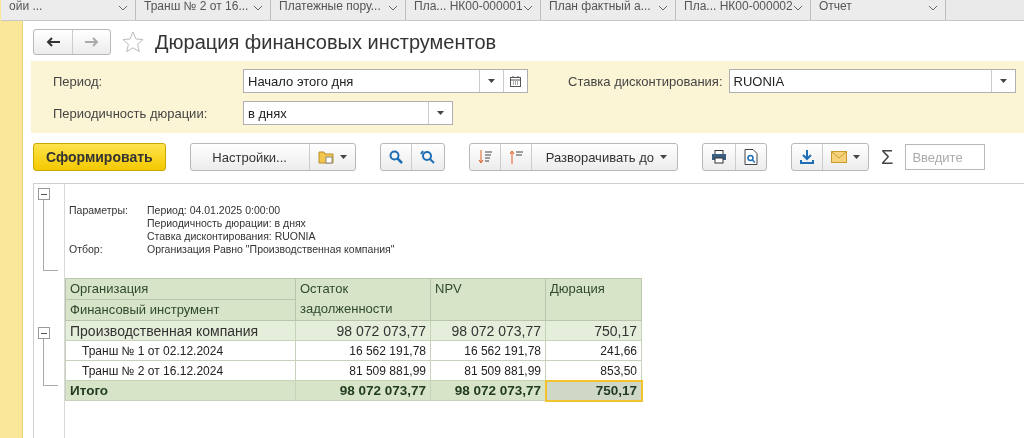 The width and height of the screenshot is (1024, 438). I want to click on arrow-left-icon, so click(53, 42).